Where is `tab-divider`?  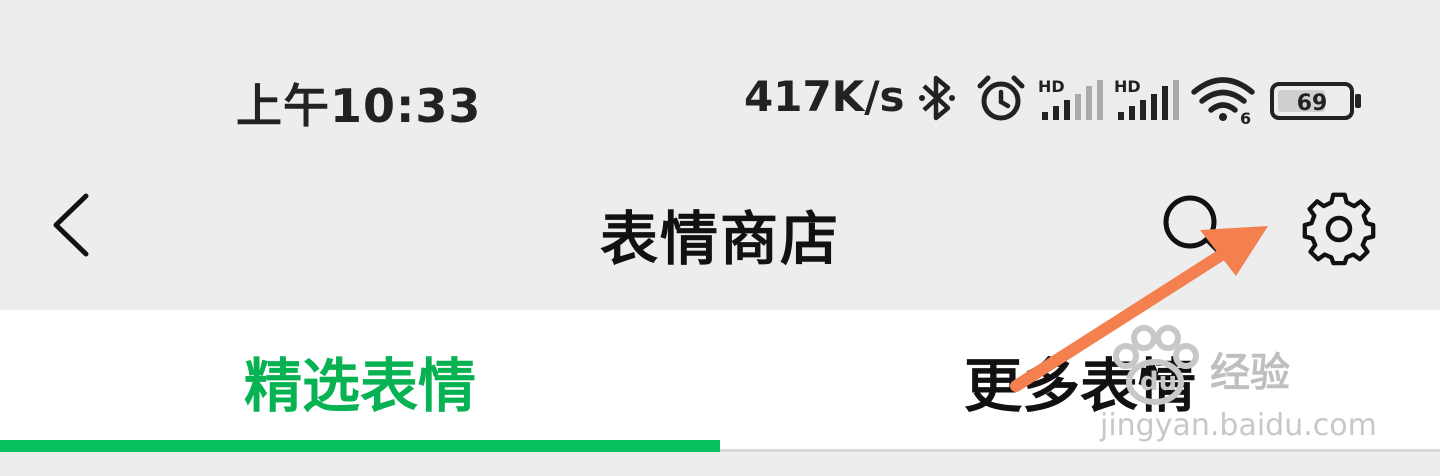
tab-divider is located at coordinates (1080, 450).